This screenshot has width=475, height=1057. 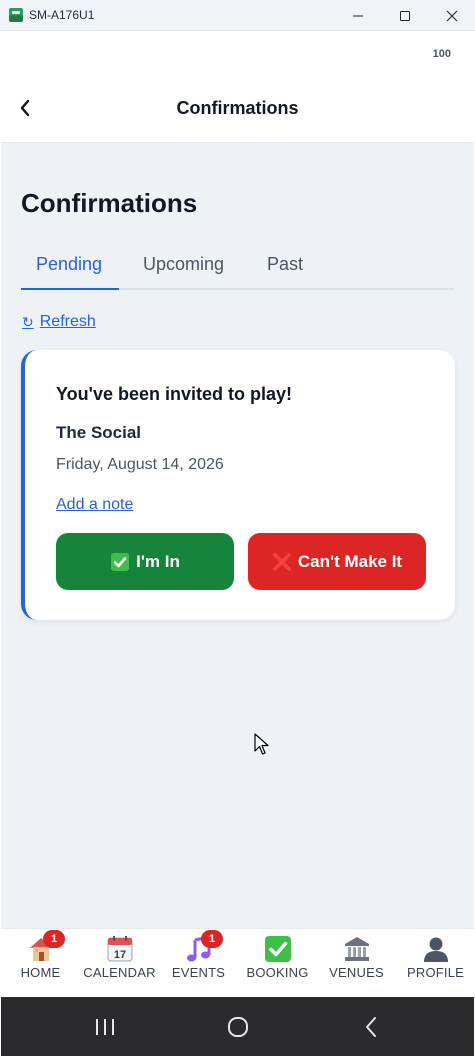 I want to click on minimize-icon, so click(x=357, y=15).